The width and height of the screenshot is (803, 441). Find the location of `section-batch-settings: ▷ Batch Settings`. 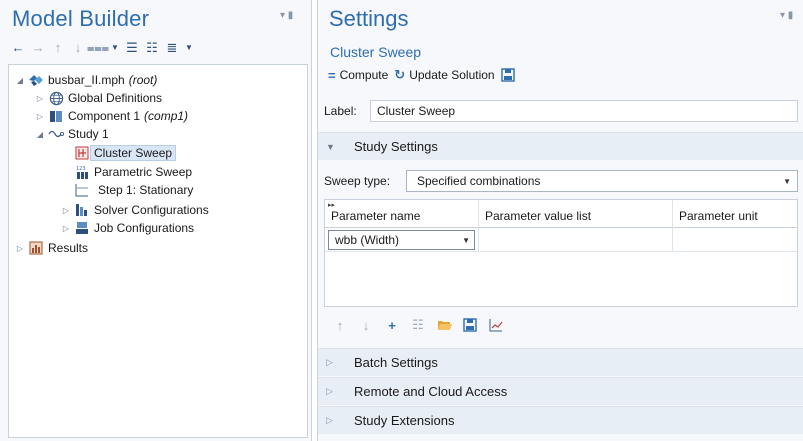

section-batch-settings: ▷ Batch Settings is located at coordinates (560, 362).